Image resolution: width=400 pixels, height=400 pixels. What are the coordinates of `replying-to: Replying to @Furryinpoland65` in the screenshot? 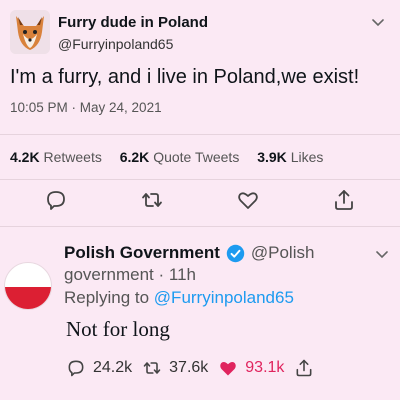 It's located at (179, 298).